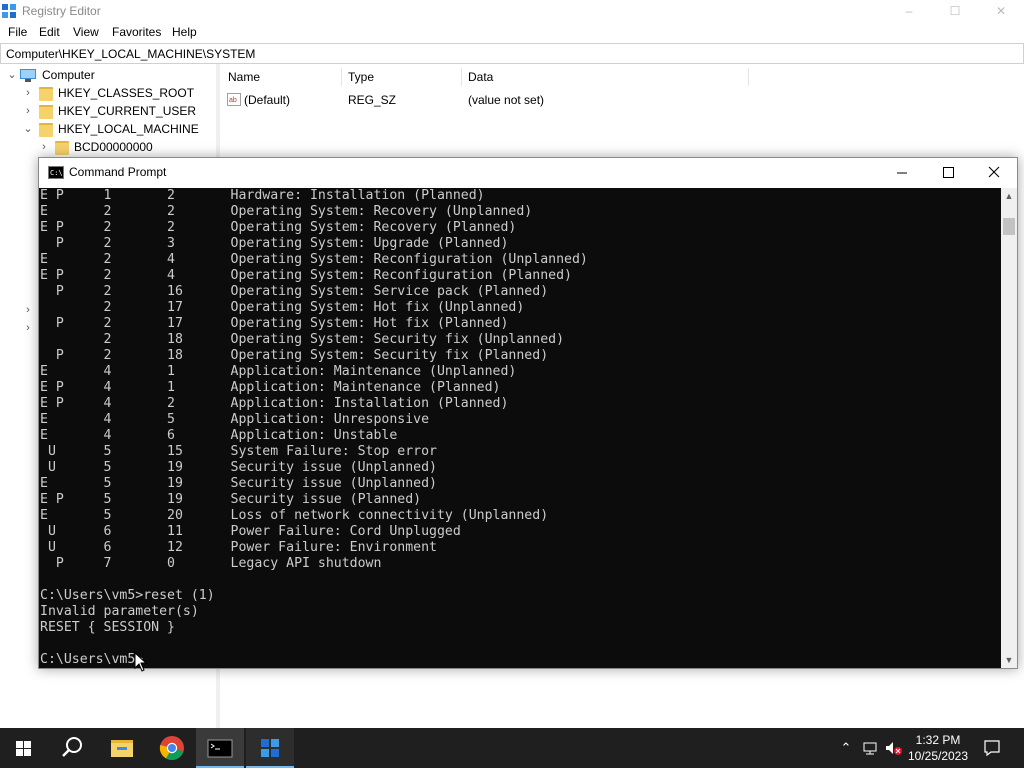 The height and width of the screenshot is (771, 1024). Describe the element at coordinates (1009, 660) in the screenshot. I see `scroll-down-icon: ▼` at that location.